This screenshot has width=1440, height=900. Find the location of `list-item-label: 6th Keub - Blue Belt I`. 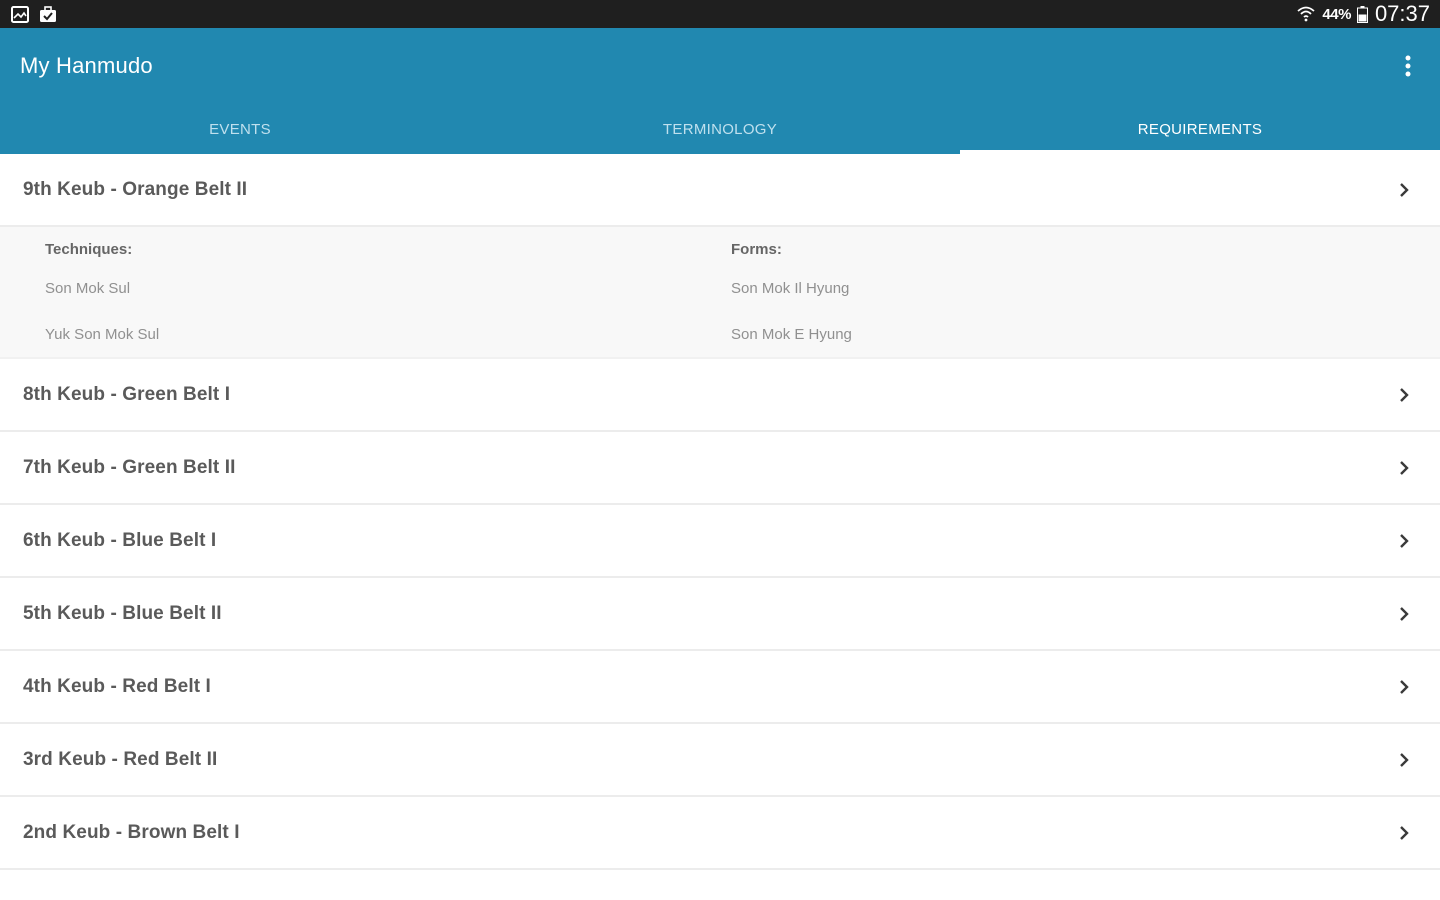

list-item-label: 6th Keub - Blue Belt I is located at coordinates (120, 540).